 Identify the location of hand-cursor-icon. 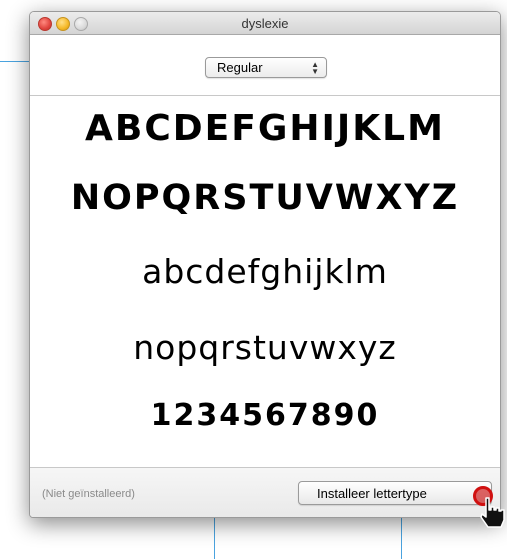
(492, 512).